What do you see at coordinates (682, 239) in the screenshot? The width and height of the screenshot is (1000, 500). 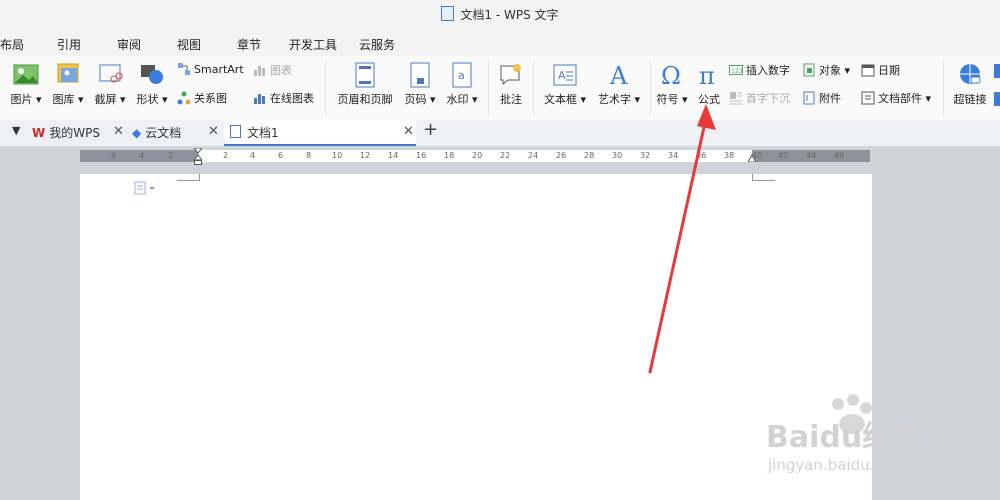 I see `annotation-arrow` at bounding box center [682, 239].